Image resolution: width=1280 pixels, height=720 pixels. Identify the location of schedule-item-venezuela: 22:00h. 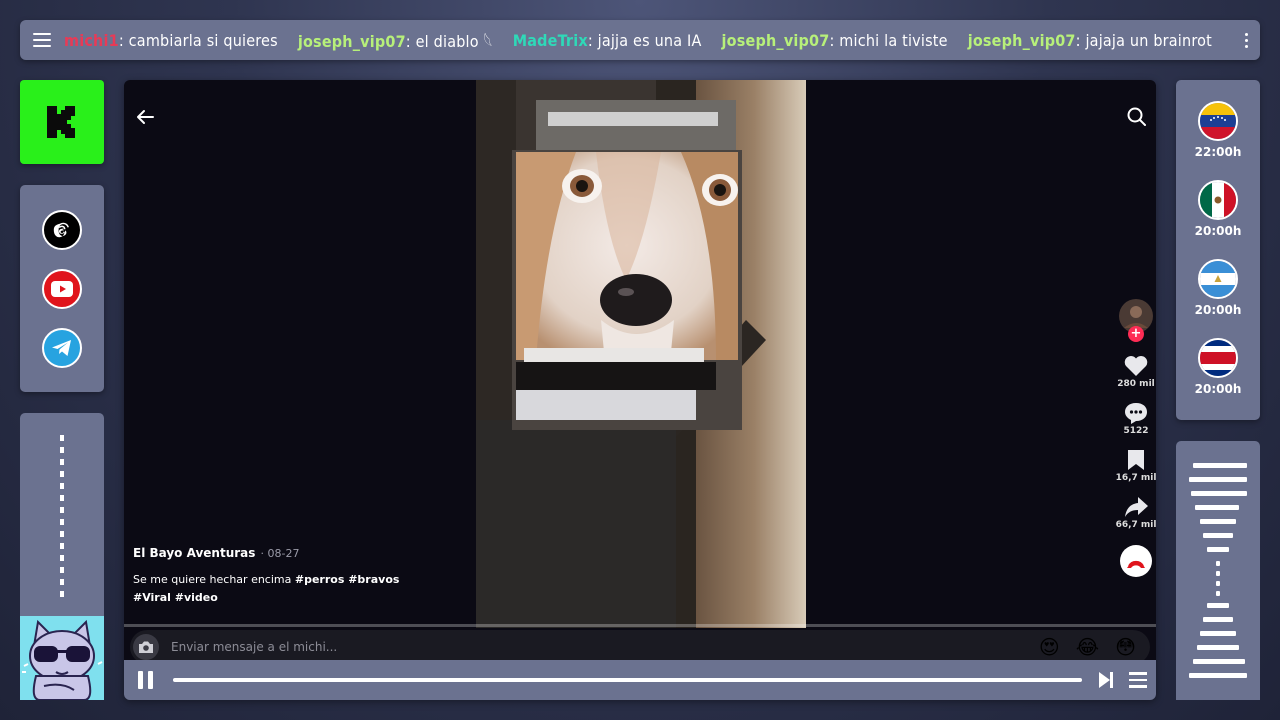
(1218, 130).